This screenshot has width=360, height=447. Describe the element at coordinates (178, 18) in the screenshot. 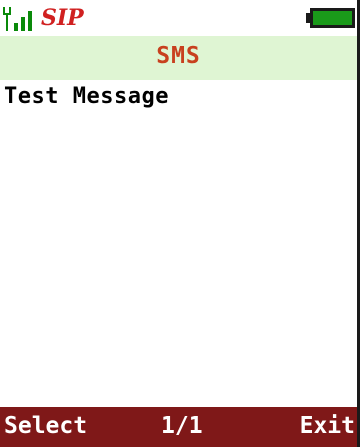

I see `status-bar: SIP` at that location.